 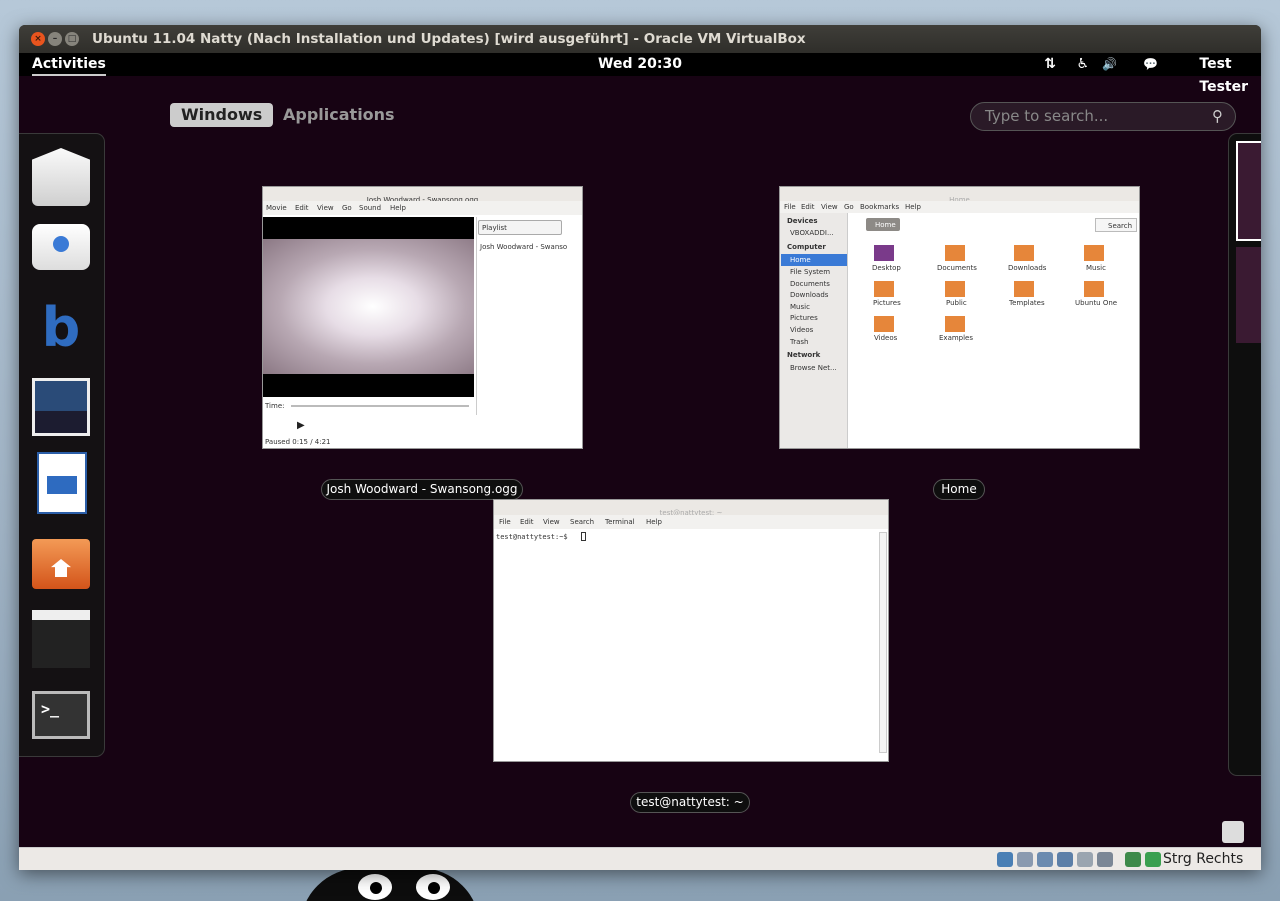 I want to click on folder-music-icon, so click(x=1094, y=253).